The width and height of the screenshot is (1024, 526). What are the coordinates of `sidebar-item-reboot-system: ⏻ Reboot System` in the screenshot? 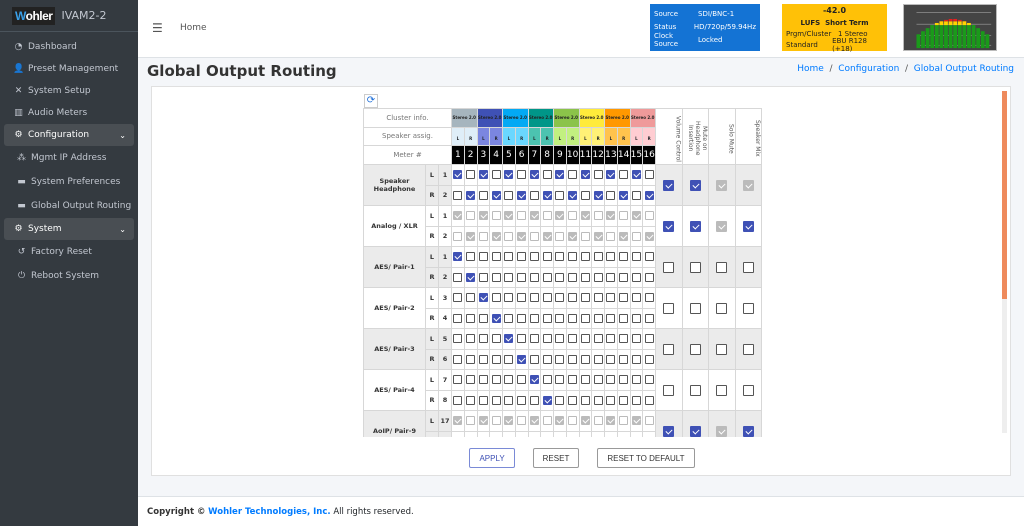 It's located at (69, 276).